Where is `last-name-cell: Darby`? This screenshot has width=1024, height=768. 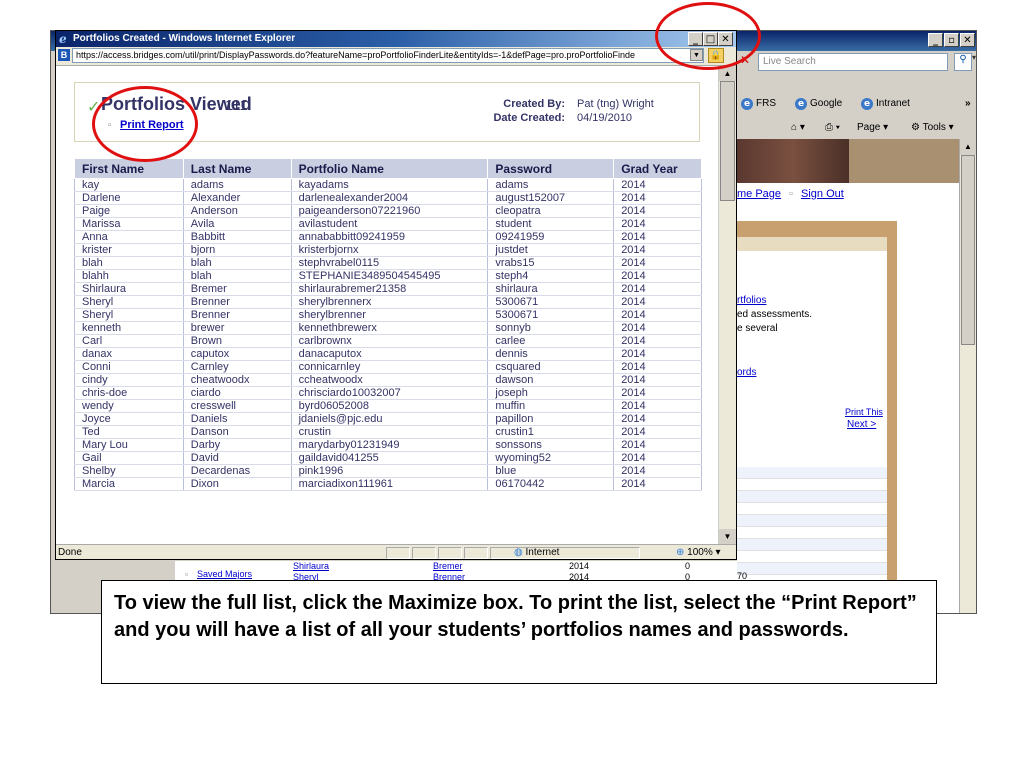 last-name-cell: Darby is located at coordinates (237, 445).